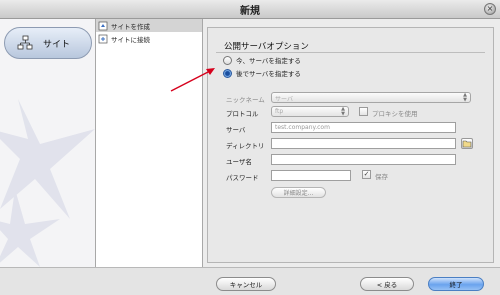  What do you see at coordinates (366, 174) in the screenshot?
I see `save-password-checkbox: ✓` at bounding box center [366, 174].